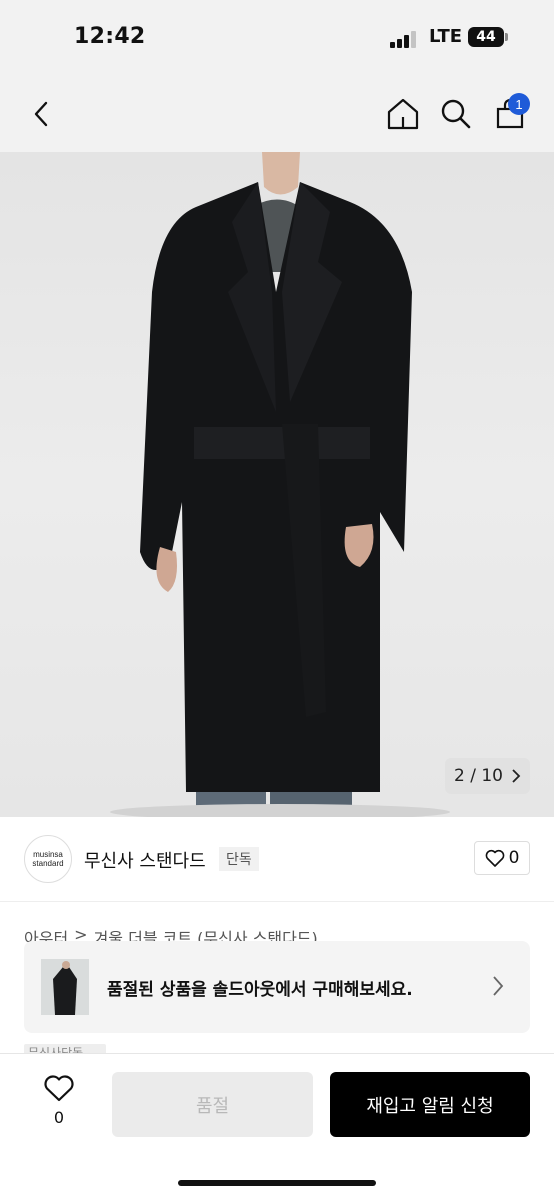 This screenshot has height=1200, width=554. Describe the element at coordinates (456, 114) in the screenshot. I see `search-icon` at that location.